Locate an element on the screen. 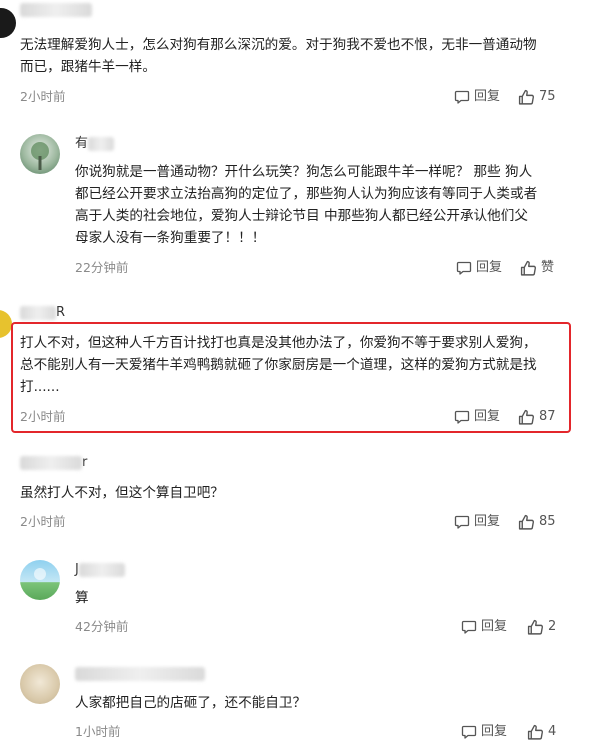 The width and height of the screenshot is (592, 753). comment-time: 42分钟前 is located at coordinates (102, 626).